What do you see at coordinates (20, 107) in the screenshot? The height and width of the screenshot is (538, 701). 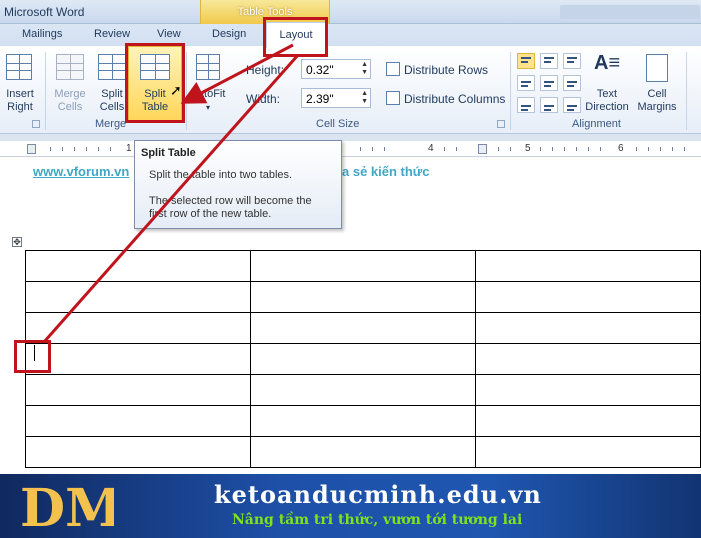 I see `insert-right-label-2: Right` at bounding box center [20, 107].